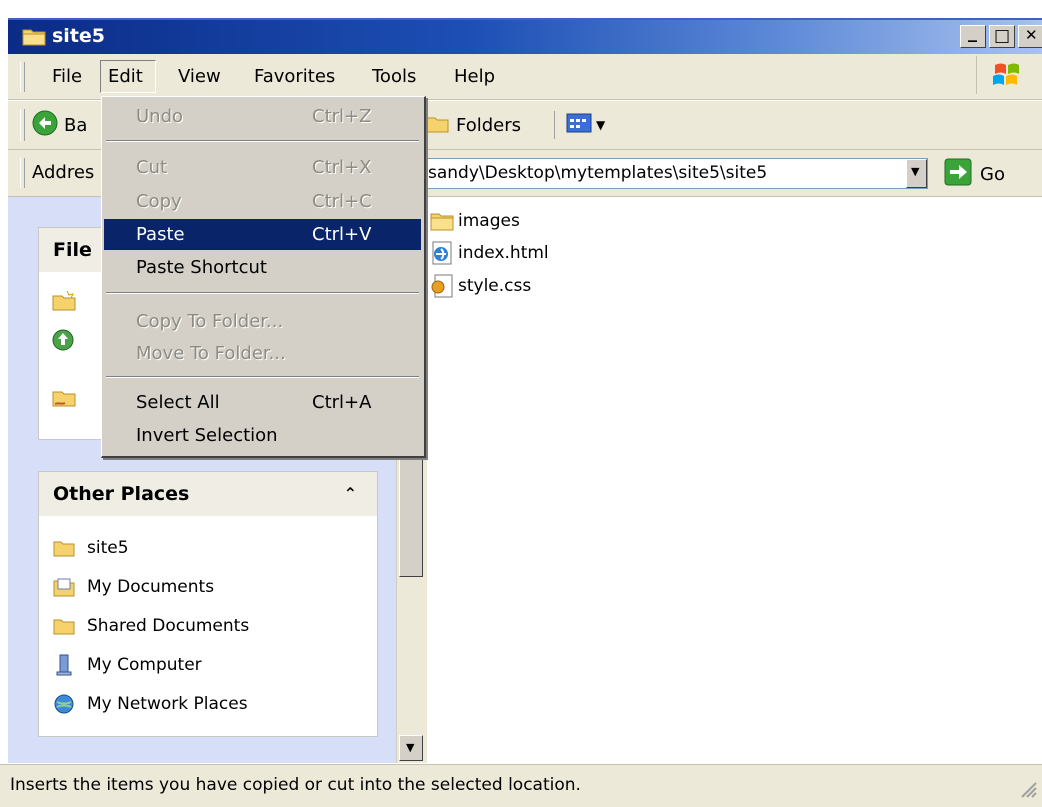 This screenshot has height=807, width=1042. Describe the element at coordinates (442, 286) in the screenshot. I see `css-file-icon` at that location.